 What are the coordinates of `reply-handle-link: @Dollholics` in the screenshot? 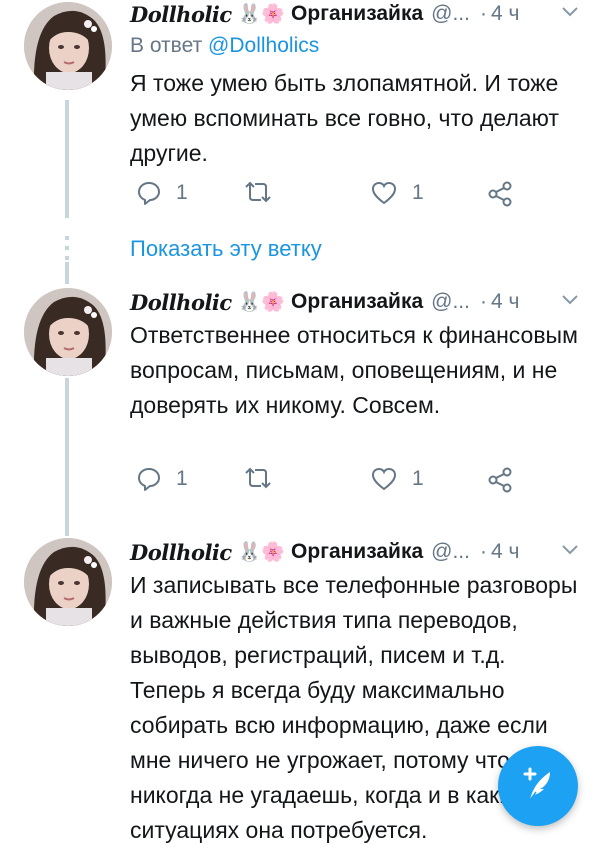 It's located at (263, 45).